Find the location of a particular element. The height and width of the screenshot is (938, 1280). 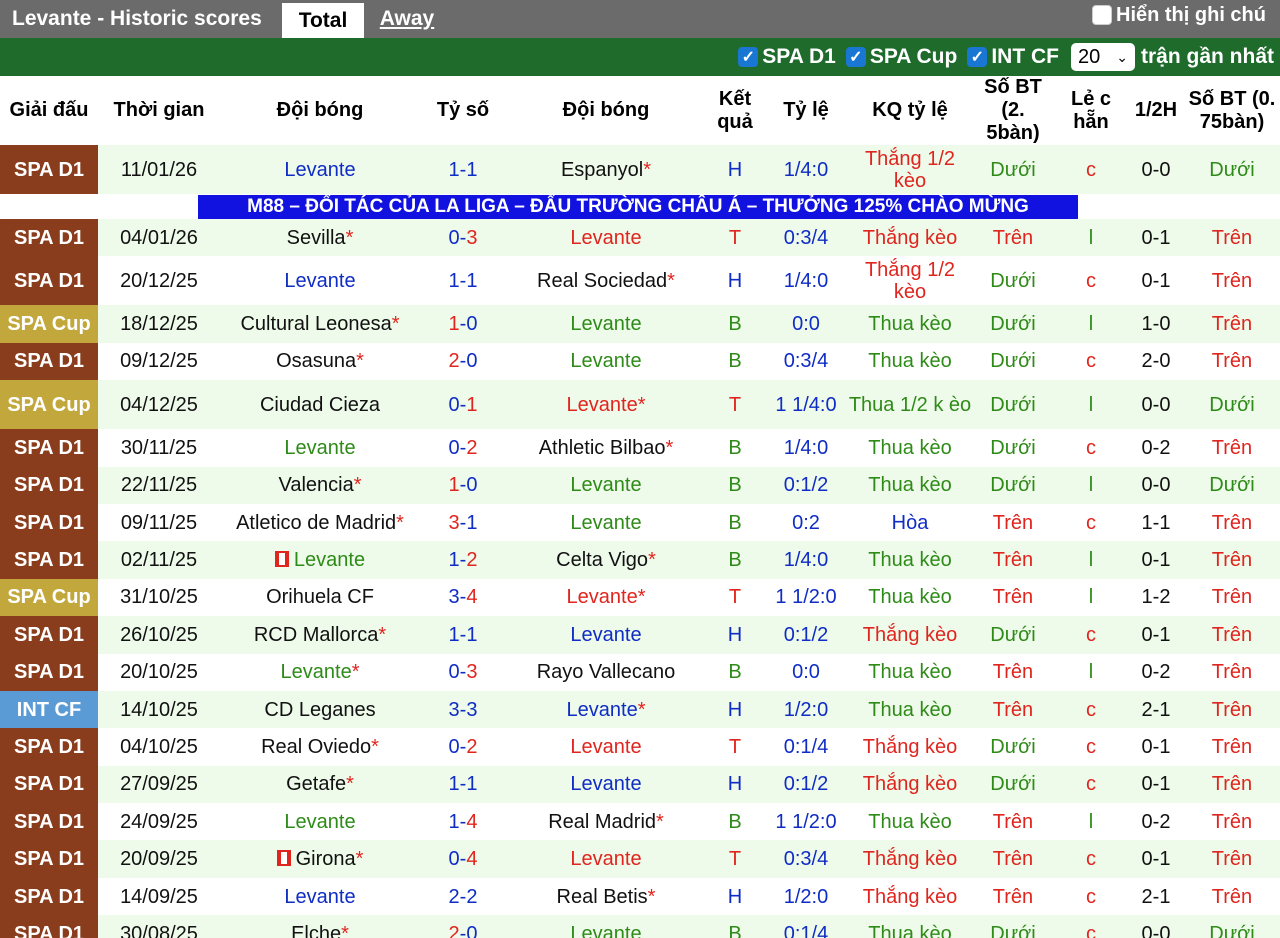

filter-spa-d1: ✓ SPA D1 is located at coordinates (787, 57).